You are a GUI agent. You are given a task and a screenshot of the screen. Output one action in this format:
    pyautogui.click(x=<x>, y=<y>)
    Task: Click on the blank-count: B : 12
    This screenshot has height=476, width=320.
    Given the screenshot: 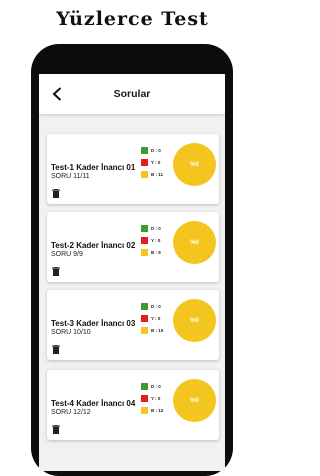 What is the action you would take?
    pyautogui.click(x=157, y=410)
    